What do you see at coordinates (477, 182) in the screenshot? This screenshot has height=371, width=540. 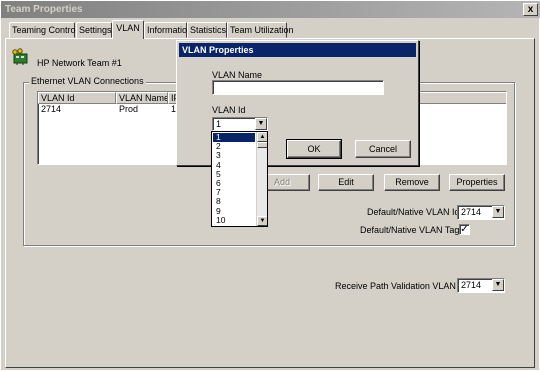 I see `properties-button: Properties` at bounding box center [477, 182].